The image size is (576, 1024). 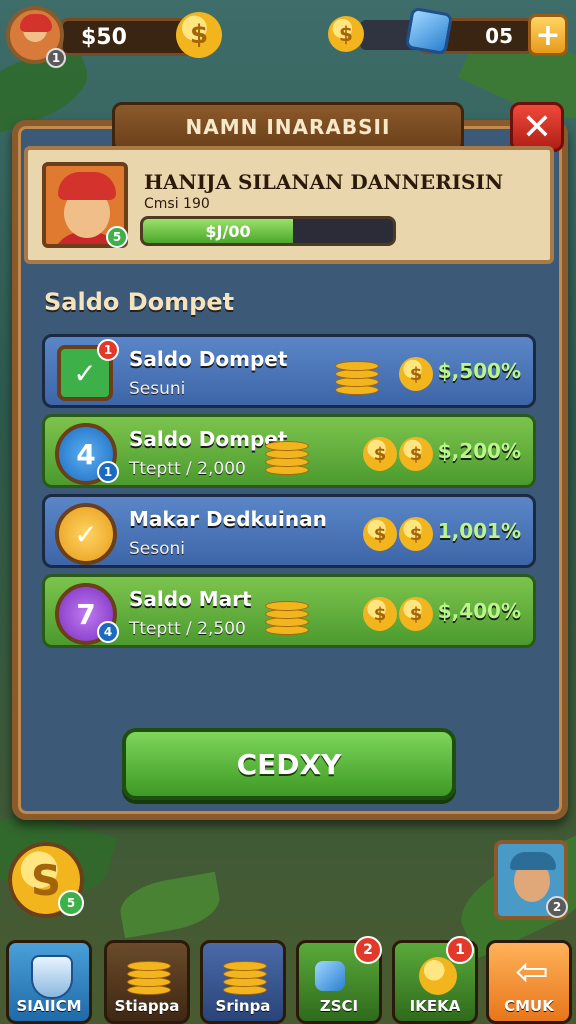 I want to click on player-avatar: 1, so click(x=36, y=37).